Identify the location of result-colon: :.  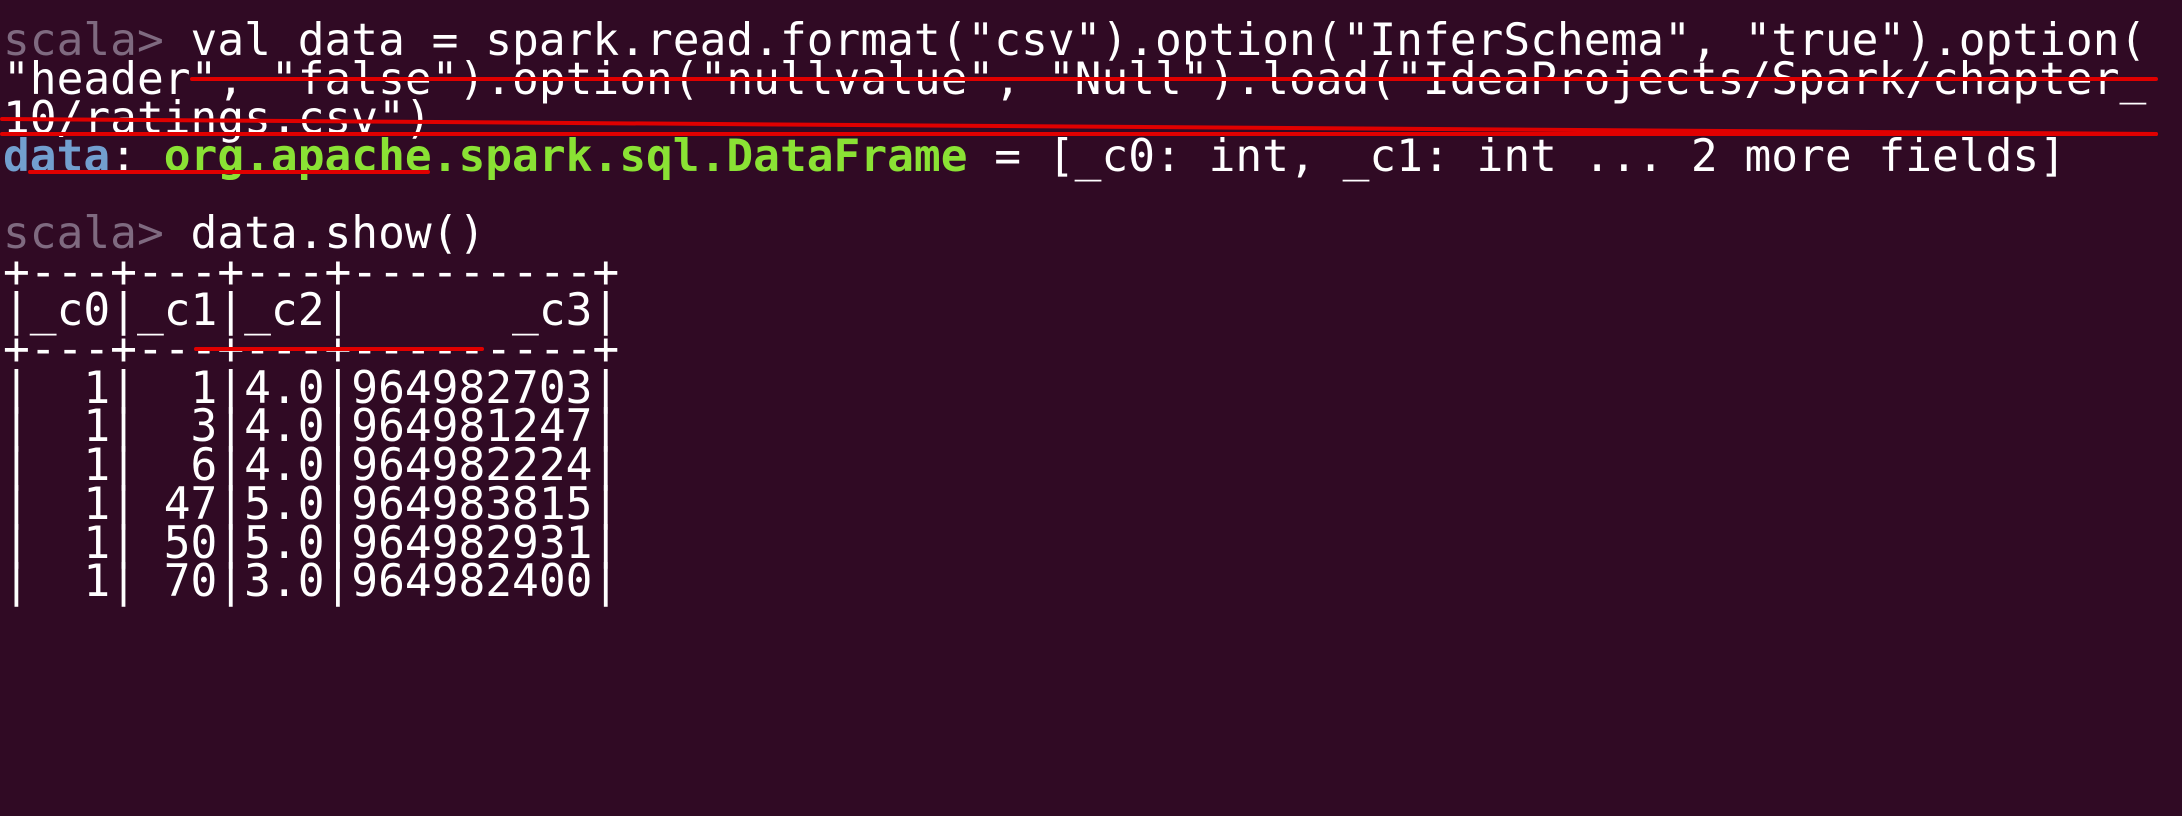
(137, 156).